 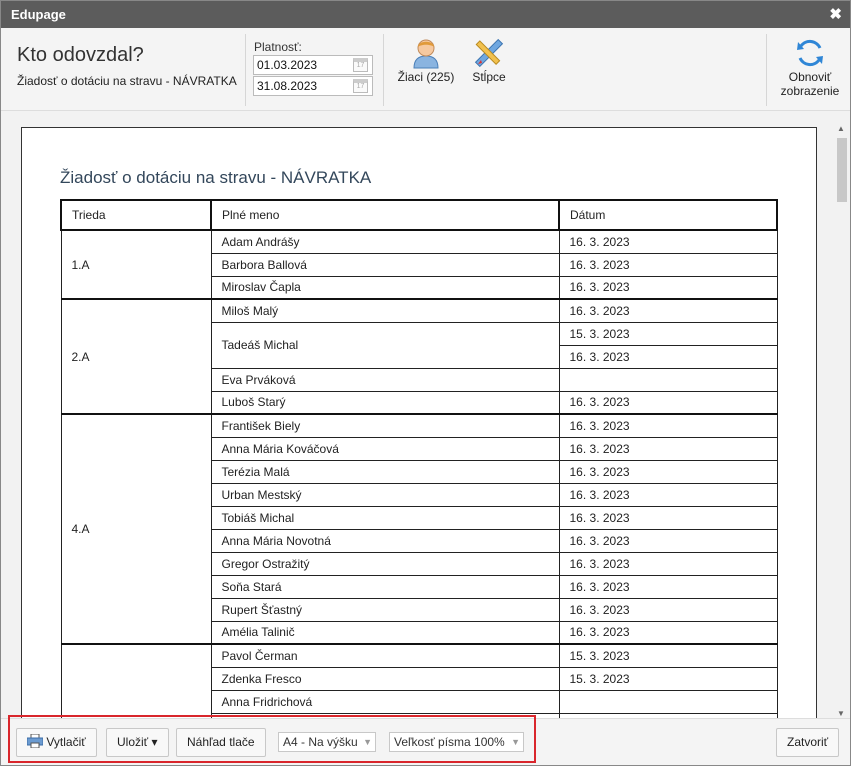 I want to click on class-cell: 2.A, so click(x=136, y=356).